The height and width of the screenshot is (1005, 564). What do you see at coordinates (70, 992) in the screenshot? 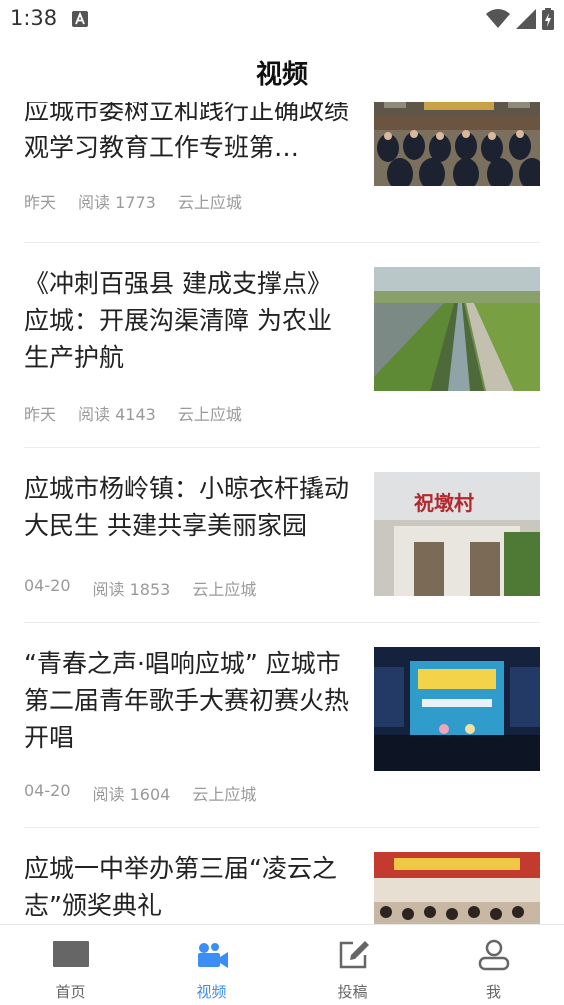
I see `tab-label: 首页` at bounding box center [70, 992].